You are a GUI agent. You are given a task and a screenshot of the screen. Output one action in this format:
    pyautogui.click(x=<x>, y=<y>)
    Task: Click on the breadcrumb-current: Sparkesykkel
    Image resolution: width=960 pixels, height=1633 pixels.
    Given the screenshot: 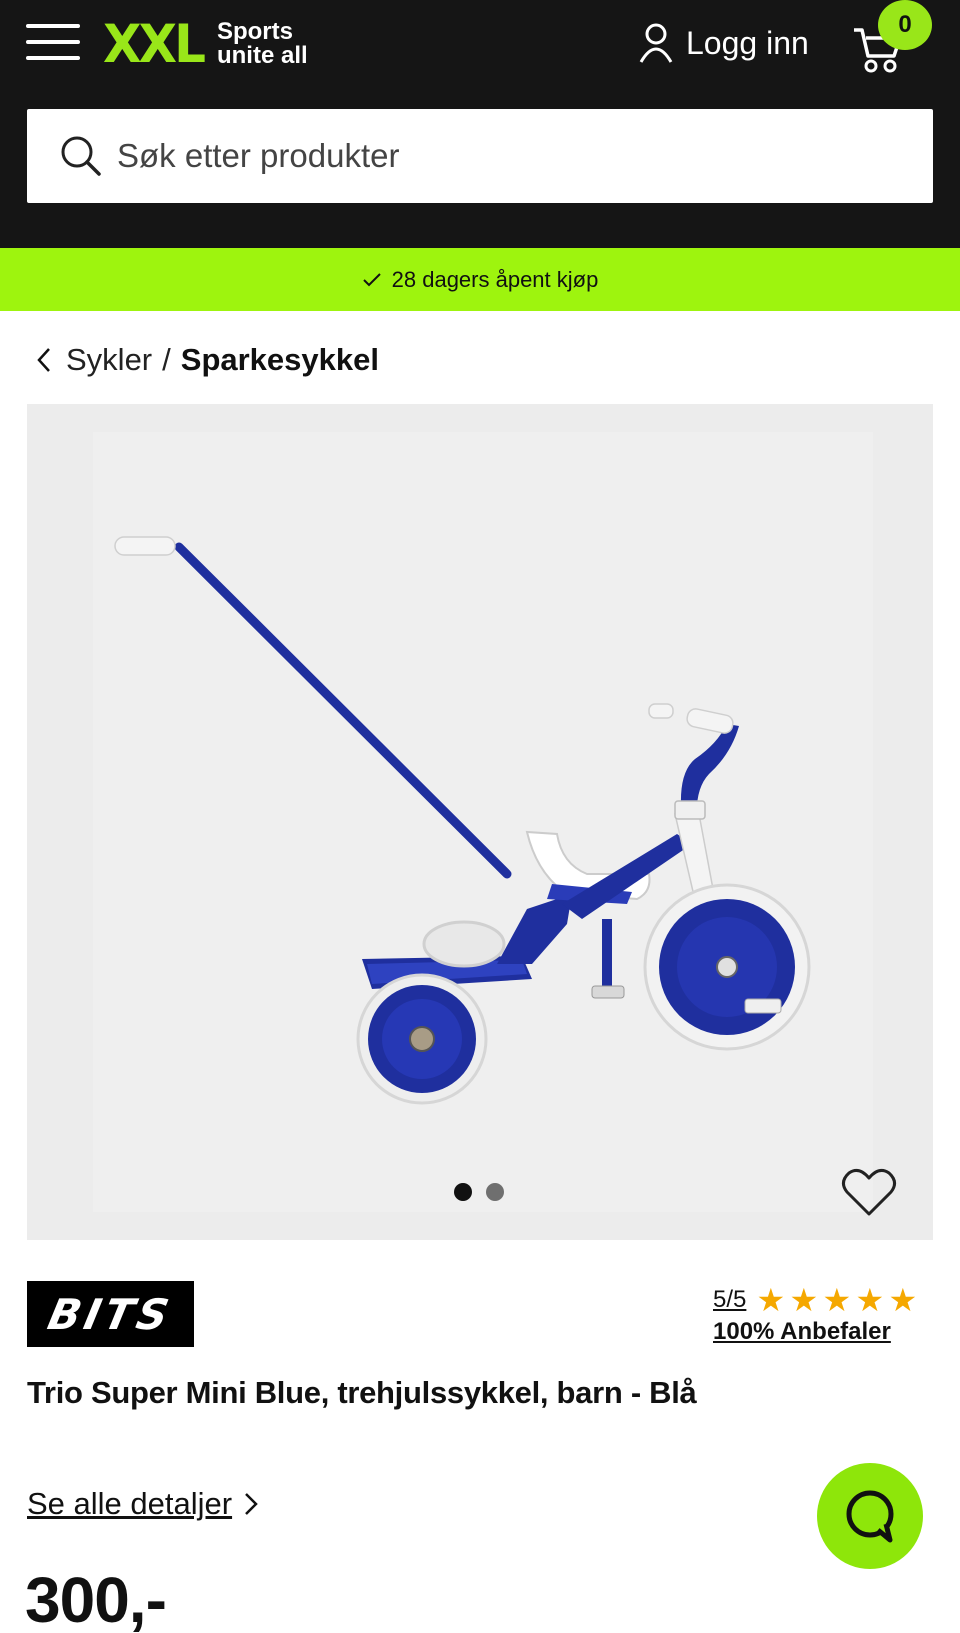 What is the action you would take?
    pyautogui.click(x=279, y=359)
    